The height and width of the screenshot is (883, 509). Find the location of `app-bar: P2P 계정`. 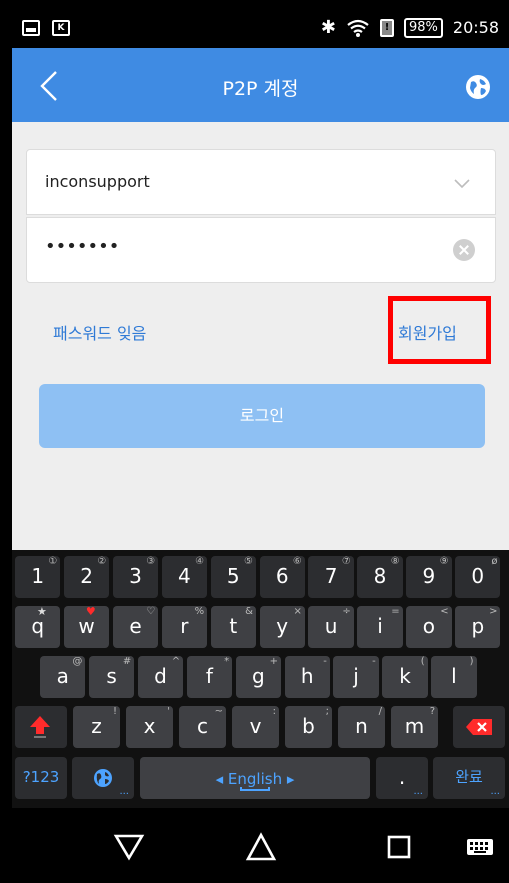

app-bar: P2P 계정 is located at coordinates (260, 85).